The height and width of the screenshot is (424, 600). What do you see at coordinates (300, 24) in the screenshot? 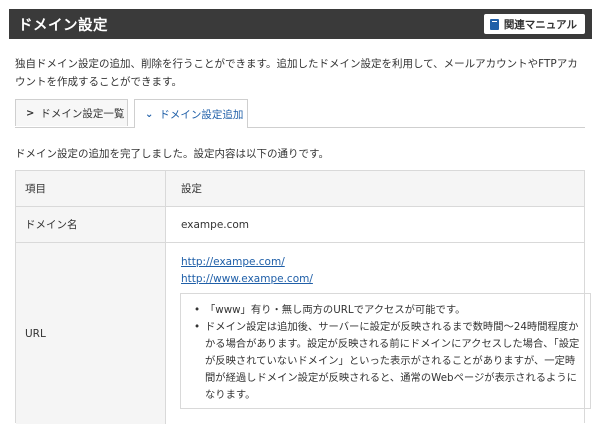
I see `page-header: ドメイン設定 関連マニュアル` at bounding box center [300, 24].